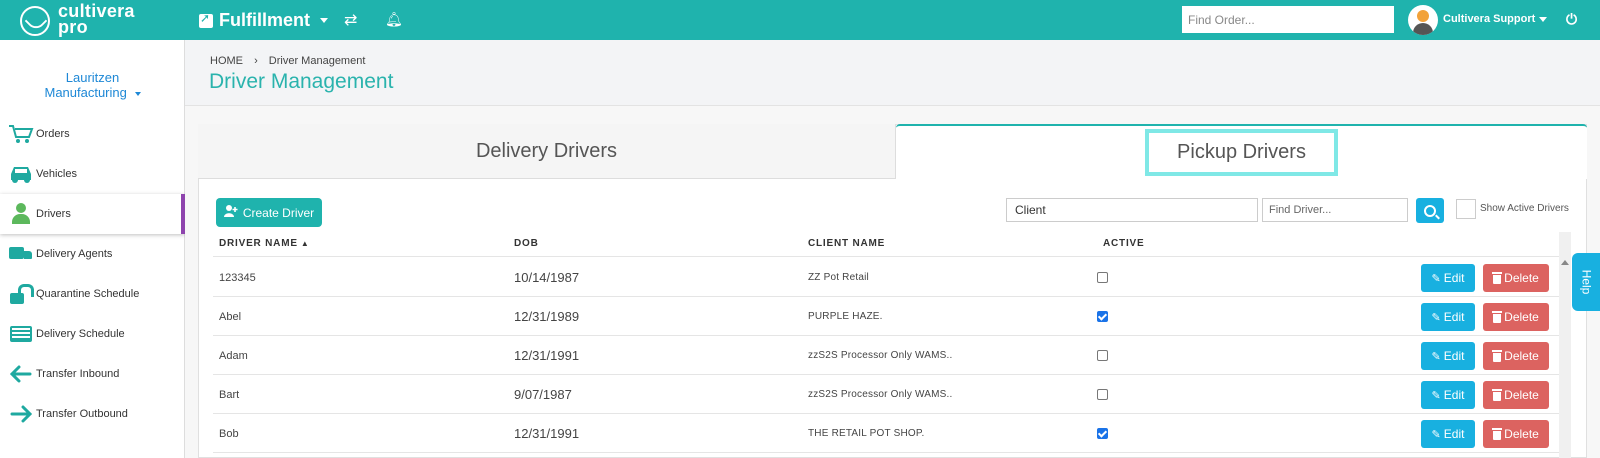 The image size is (1600, 458). Describe the element at coordinates (1423, 20) in the screenshot. I see `user-avatar` at that location.